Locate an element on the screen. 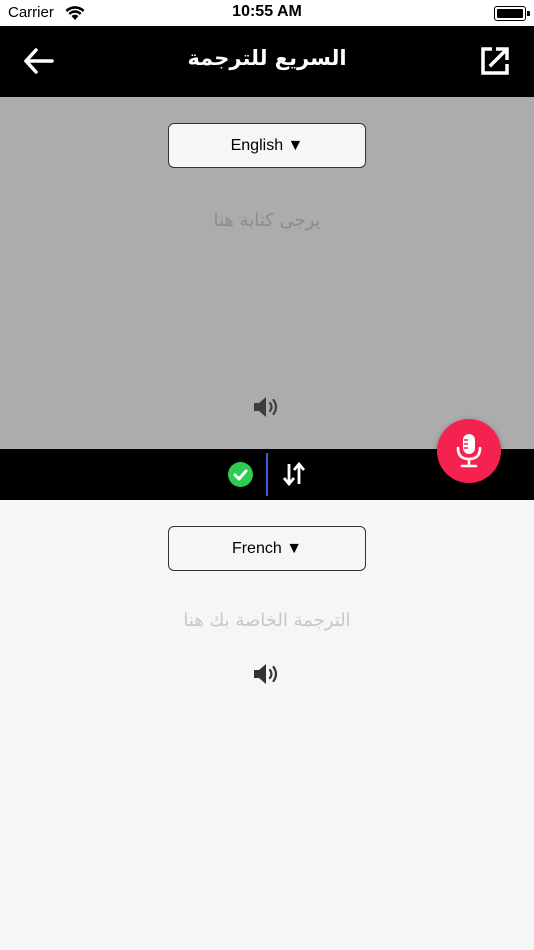  target-language-button: French ▼ is located at coordinates (267, 548).